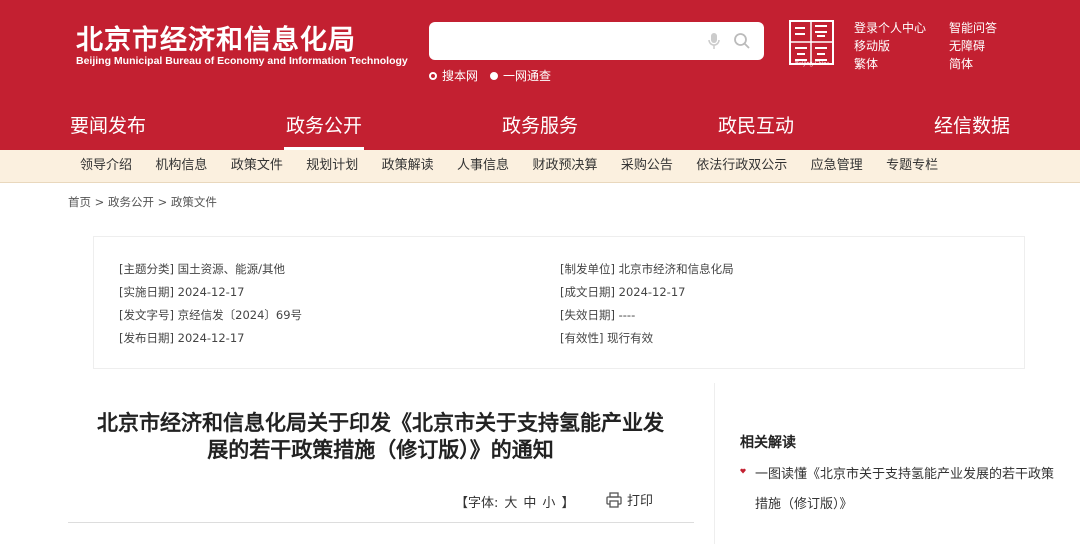 This screenshot has height=544, width=1080. I want to click on print-label: 打印, so click(640, 501).